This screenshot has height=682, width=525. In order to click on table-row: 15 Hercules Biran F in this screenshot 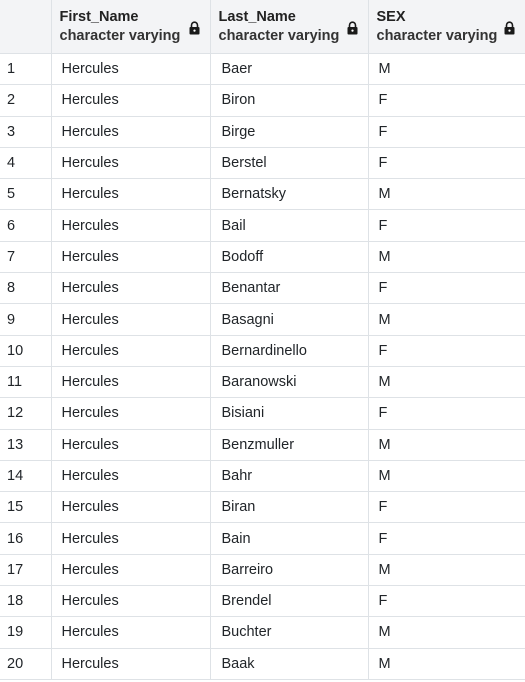, I will do `click(262, 507)`.